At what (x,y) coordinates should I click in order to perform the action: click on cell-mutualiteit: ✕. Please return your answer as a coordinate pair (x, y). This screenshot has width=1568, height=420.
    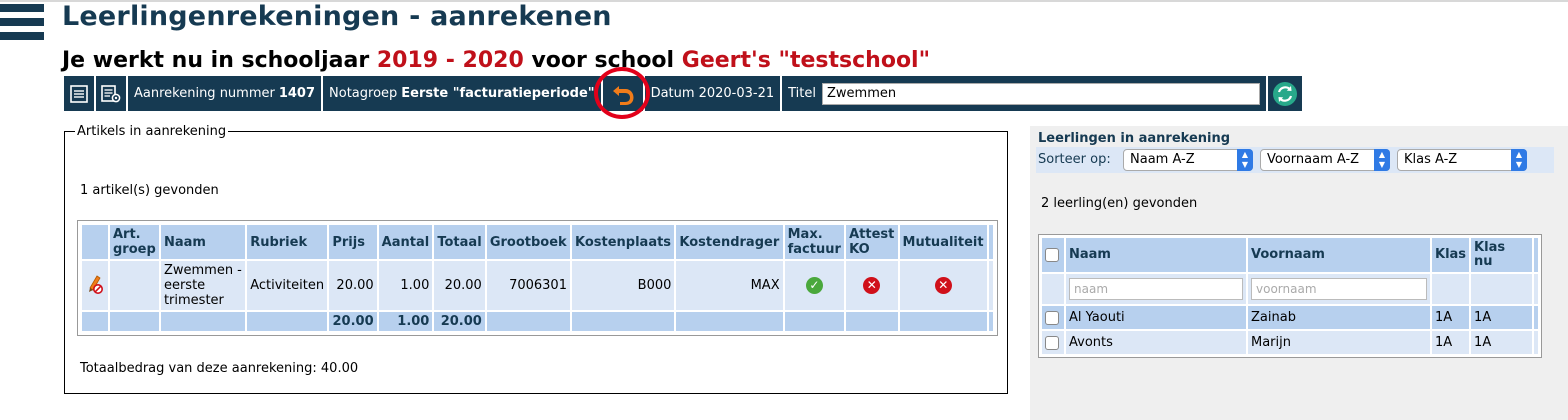
    Looking at the image, I should click on (943, 285).